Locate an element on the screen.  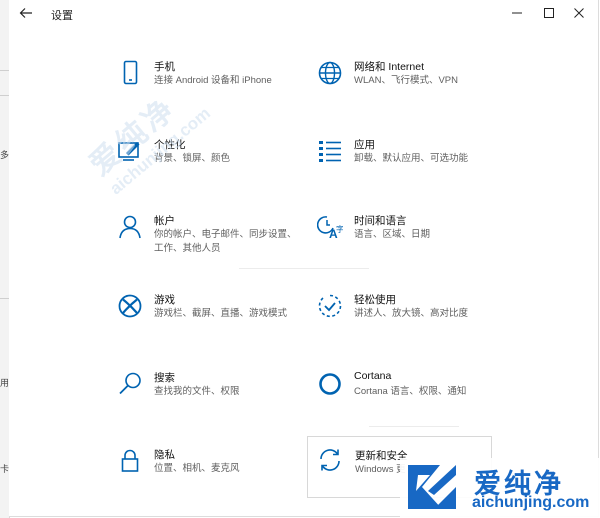
tile-name: 网络和 Internet is located at coordinates (389, 67).